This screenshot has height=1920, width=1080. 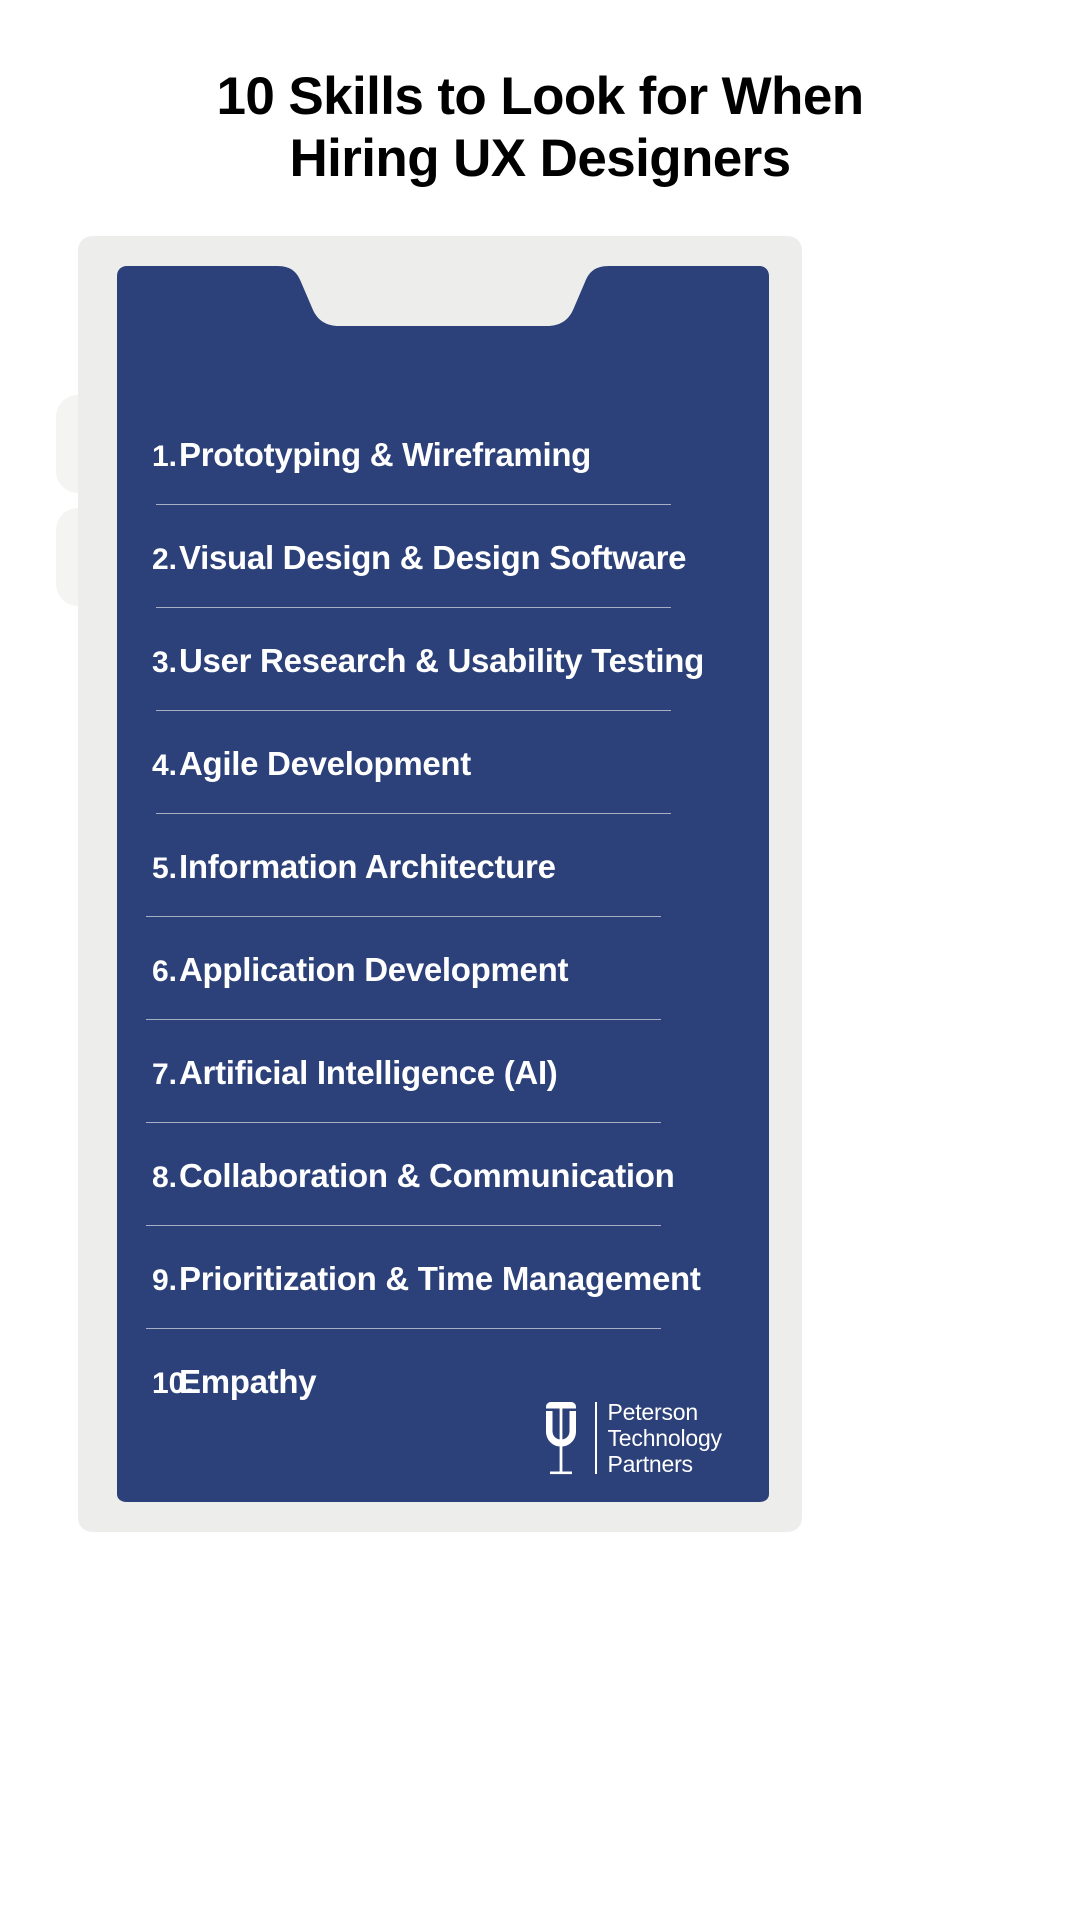 What do you see at coordinates (367, 866) in the screenshot?
I see `list-item-label: Information Architecture` at bounding box center [367, 866].